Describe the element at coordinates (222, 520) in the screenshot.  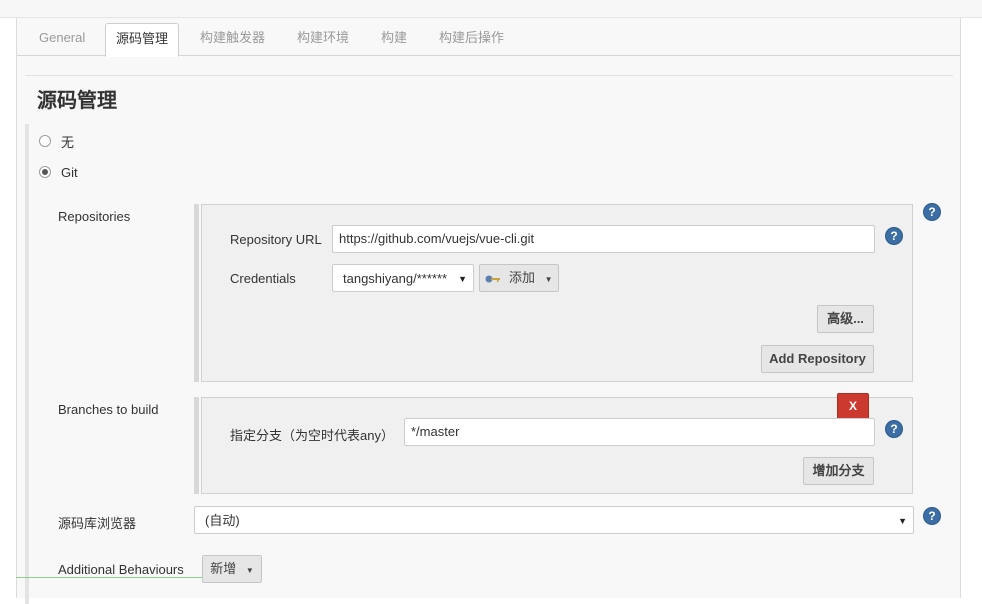
I see `repo-browser-value: (自动)` at that location.